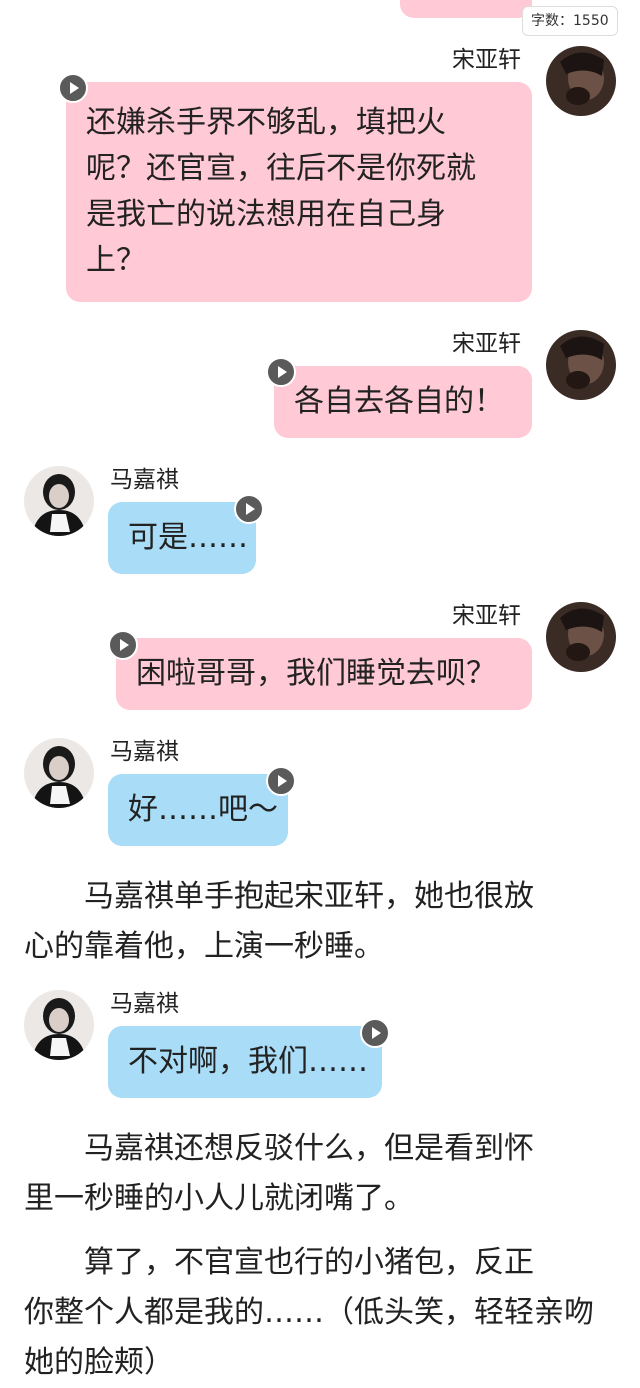 The height and width of the screenshot is (1388, 640). Describe the element at coordinates (316, 673) in the screenshot. I see `message-text: 困啦哥哥，我们睡觉去呗？` at that location.